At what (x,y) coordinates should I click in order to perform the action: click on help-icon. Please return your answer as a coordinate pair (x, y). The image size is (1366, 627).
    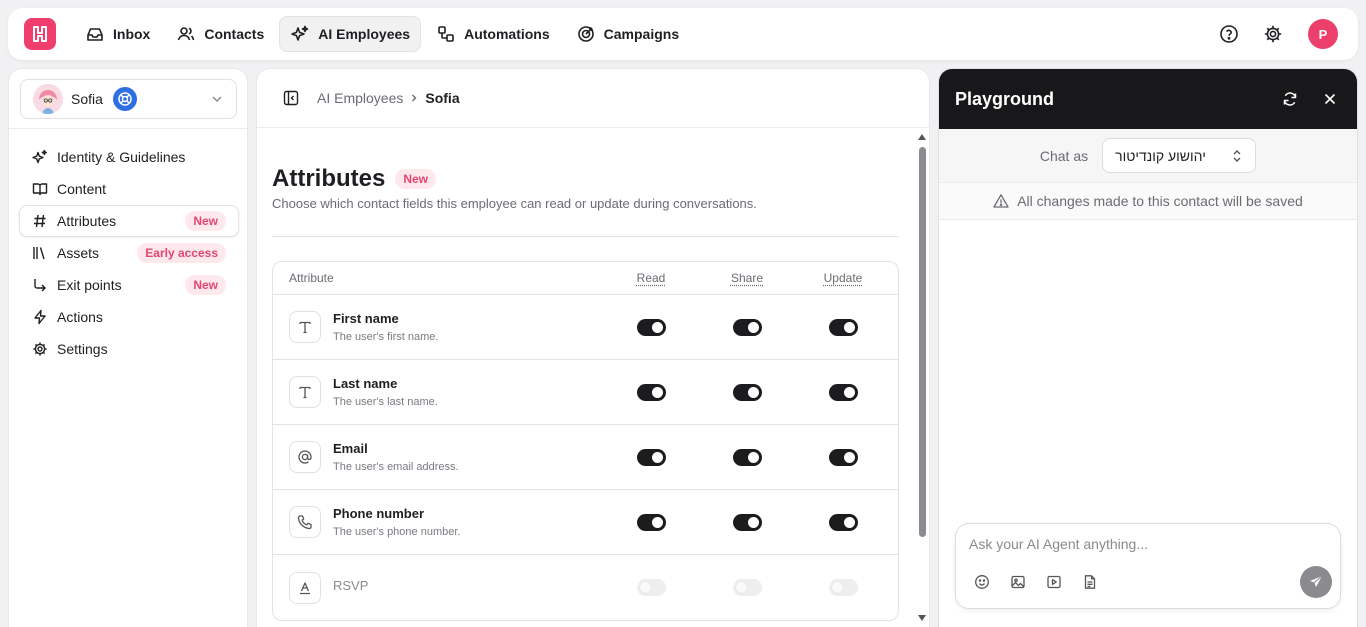
    Looking at the image, I should click on (1229, 34).